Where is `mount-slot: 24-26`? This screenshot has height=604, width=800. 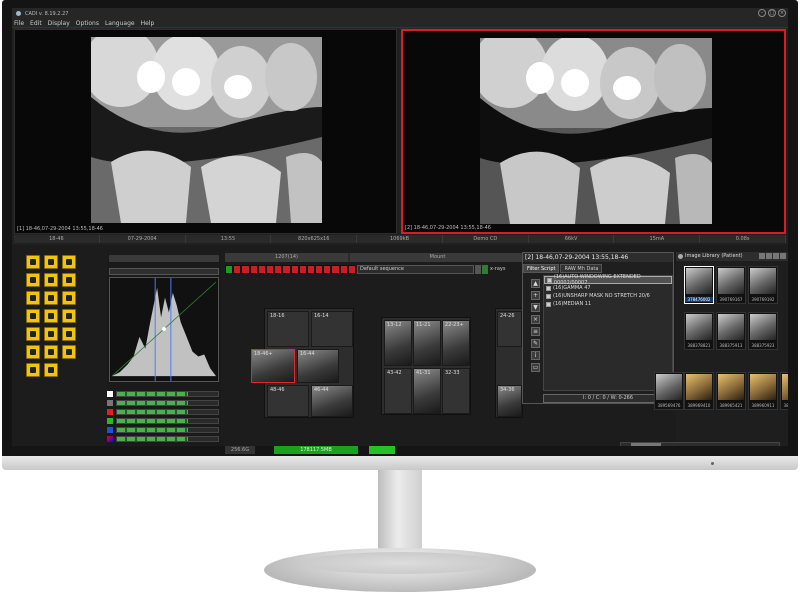
mount-slot: 24-26 is located at coordinates (509, 329).